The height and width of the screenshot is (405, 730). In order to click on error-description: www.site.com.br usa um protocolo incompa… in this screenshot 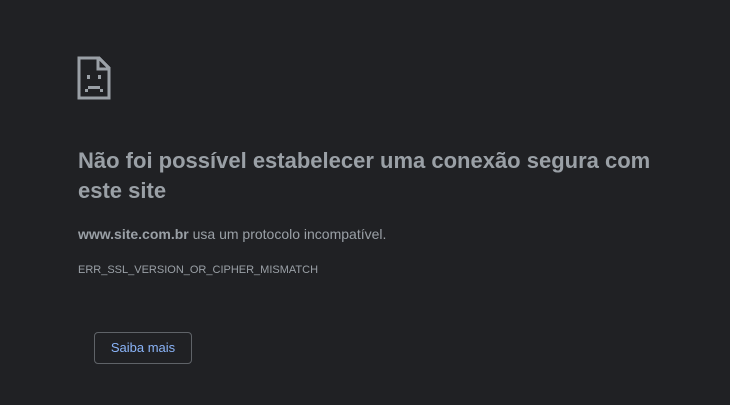, I will do `click(232, 234)`.